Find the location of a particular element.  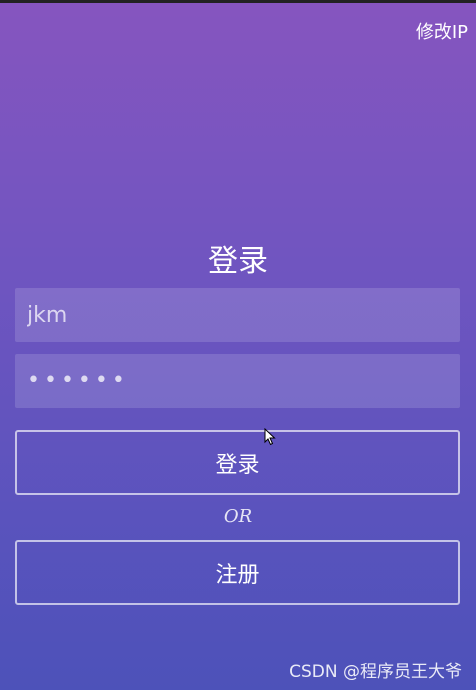

username-input is located at coordinates (237, 315).